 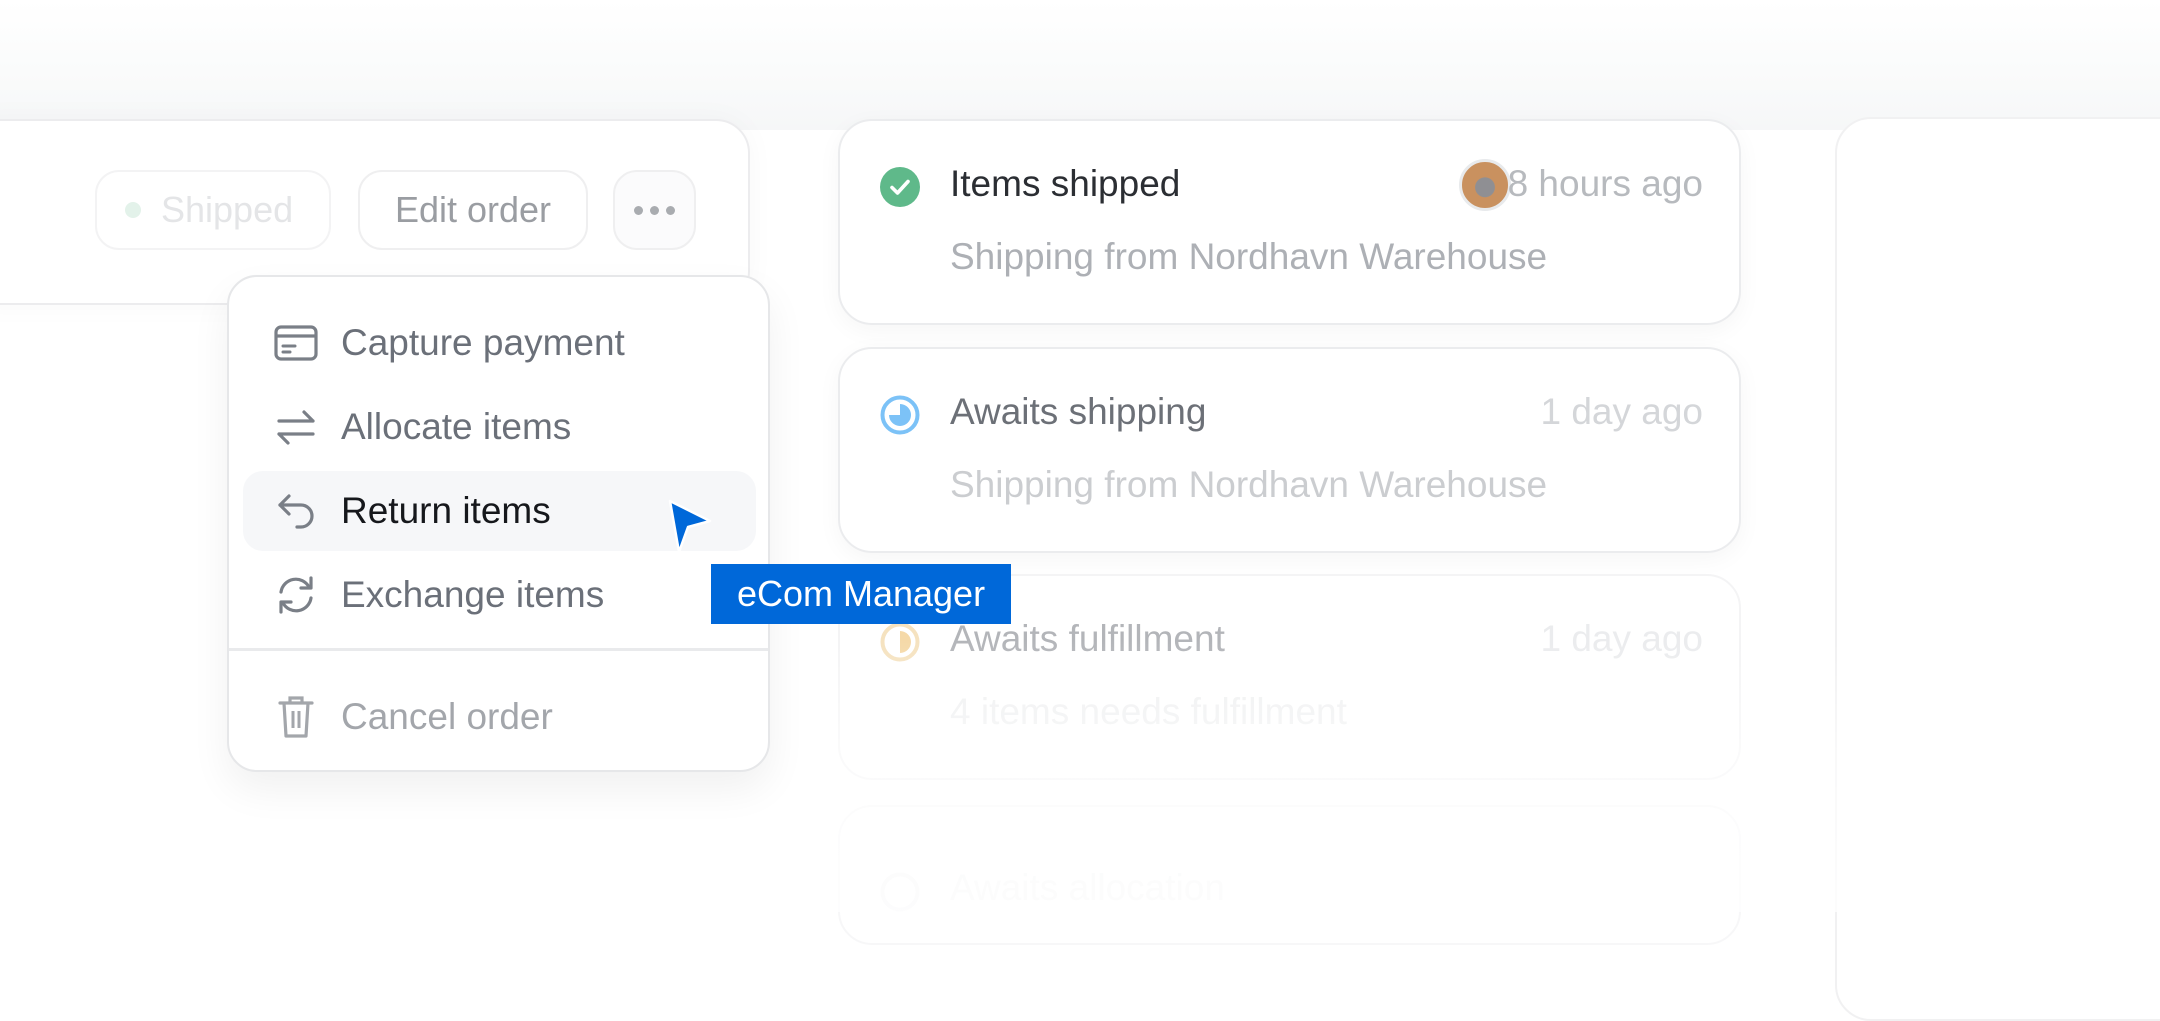 I want to click on menu-item-label: Cancel order, so click(x=447, y=716).